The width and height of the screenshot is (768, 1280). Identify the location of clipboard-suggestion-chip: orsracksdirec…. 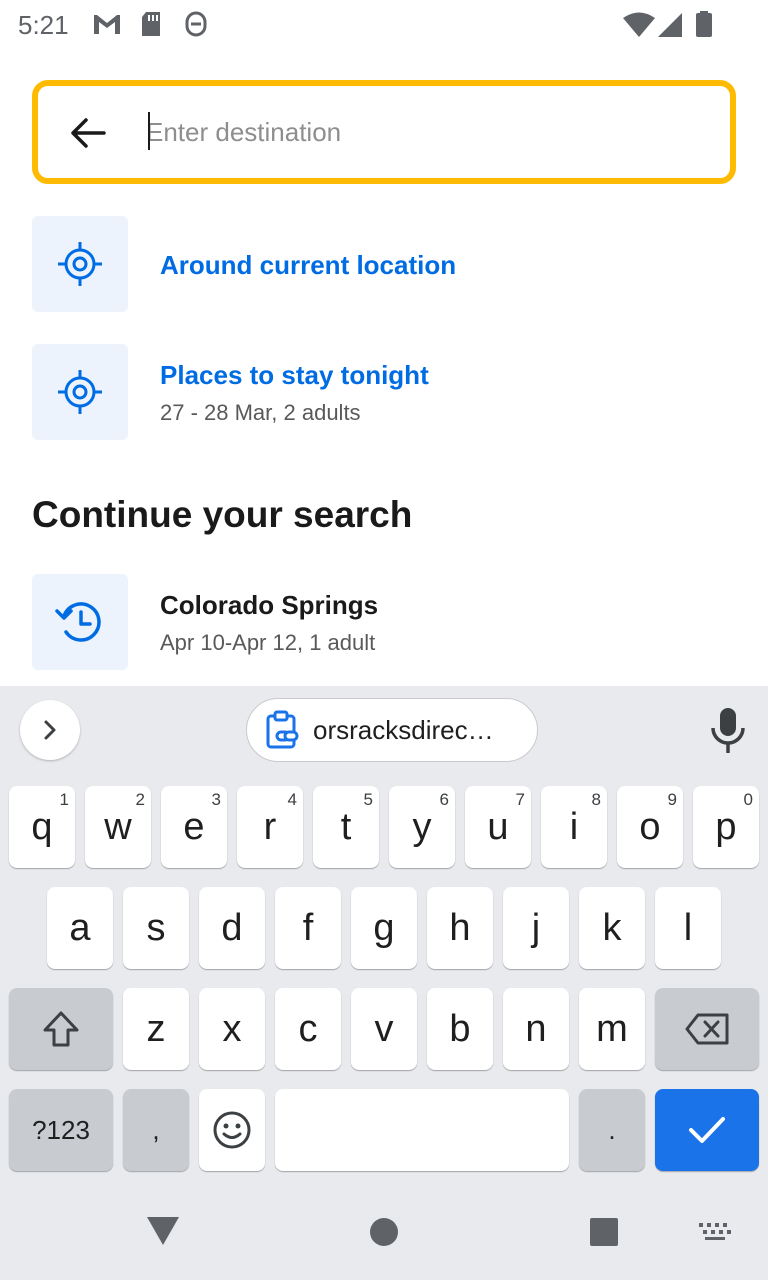
(392, 730).